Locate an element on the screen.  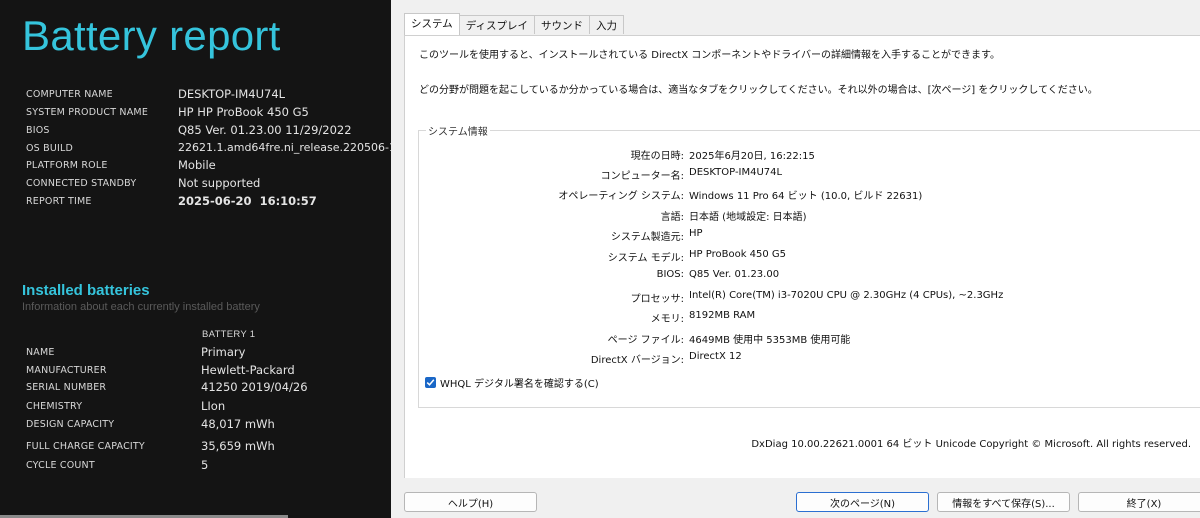
tab-bar: システム ディスプレイ サウンド 入力 is located at coordinates (514, 24).